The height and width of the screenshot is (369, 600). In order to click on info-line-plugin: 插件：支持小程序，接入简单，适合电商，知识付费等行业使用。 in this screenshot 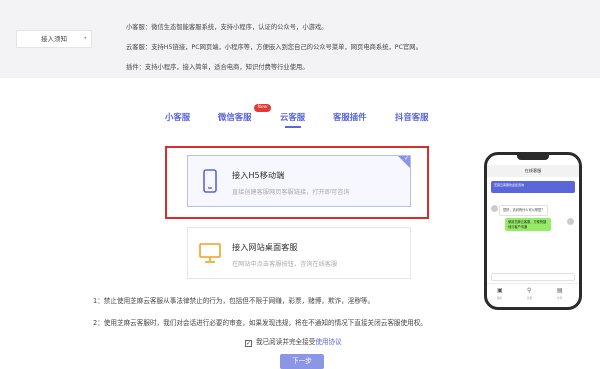, I will do `click(217, 67)`.